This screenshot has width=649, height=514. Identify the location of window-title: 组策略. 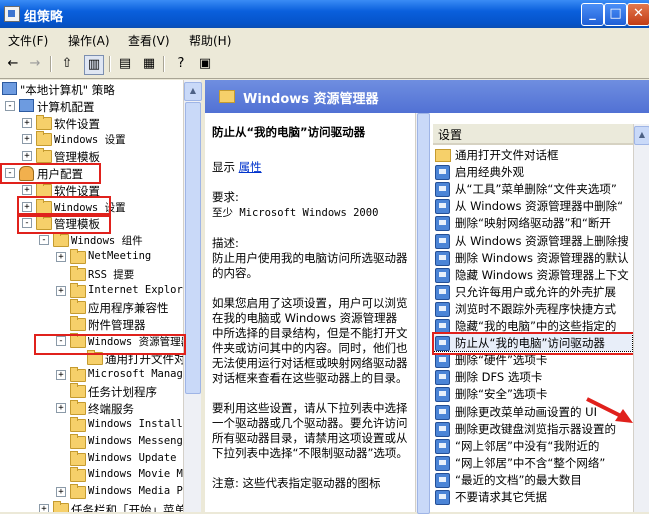
(44, 17).